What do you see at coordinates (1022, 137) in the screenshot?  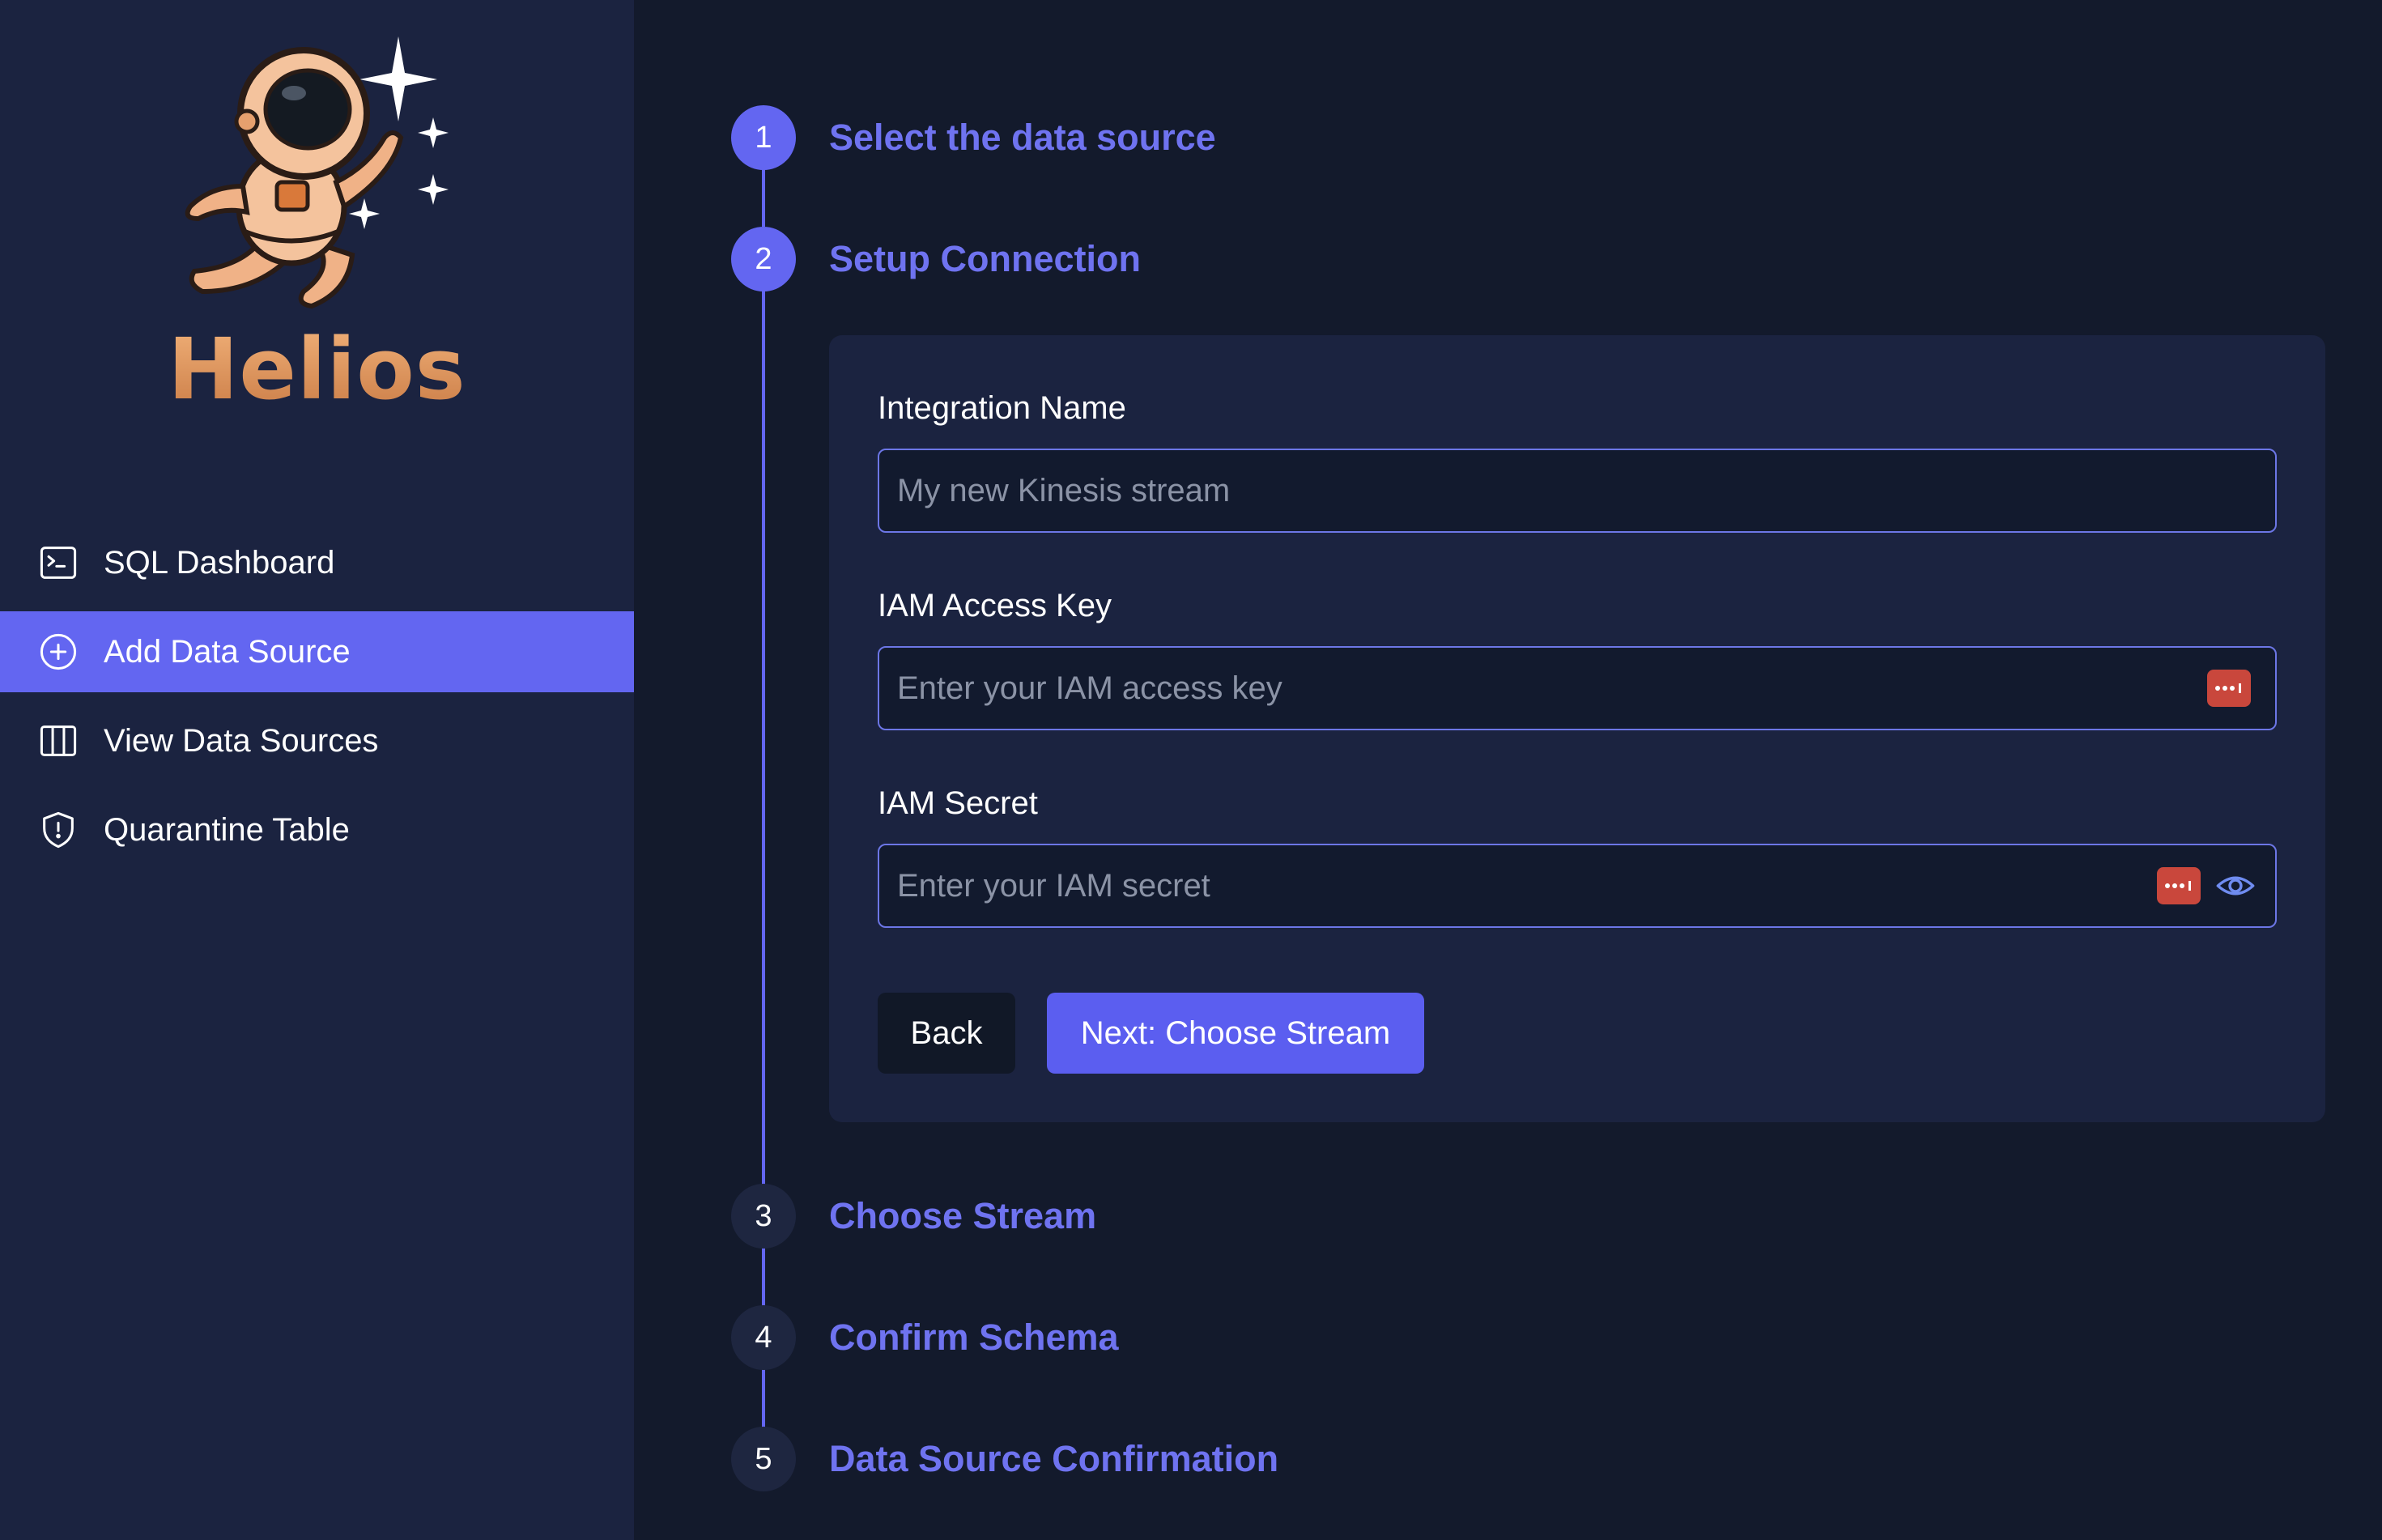 I see `step-1-title: Select the data source` at bounding box center [1022, 137].